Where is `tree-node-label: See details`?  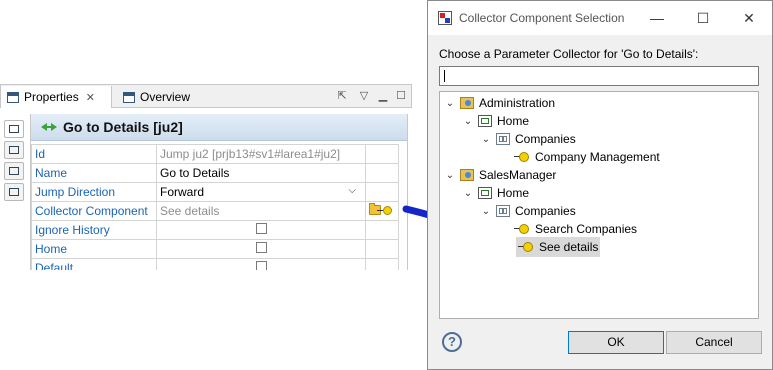
tree-node-label: See details is located at coordinates (569, 247).